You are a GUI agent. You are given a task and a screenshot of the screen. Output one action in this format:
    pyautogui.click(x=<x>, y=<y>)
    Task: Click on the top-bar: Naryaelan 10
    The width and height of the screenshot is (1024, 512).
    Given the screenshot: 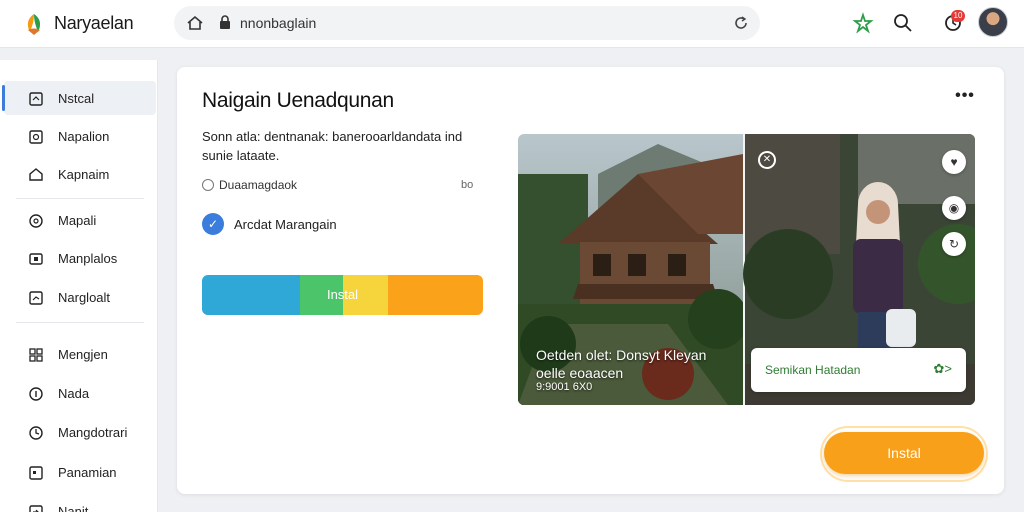 What is the action you would take?
    pyautogui.click(x=512, y=24)
    